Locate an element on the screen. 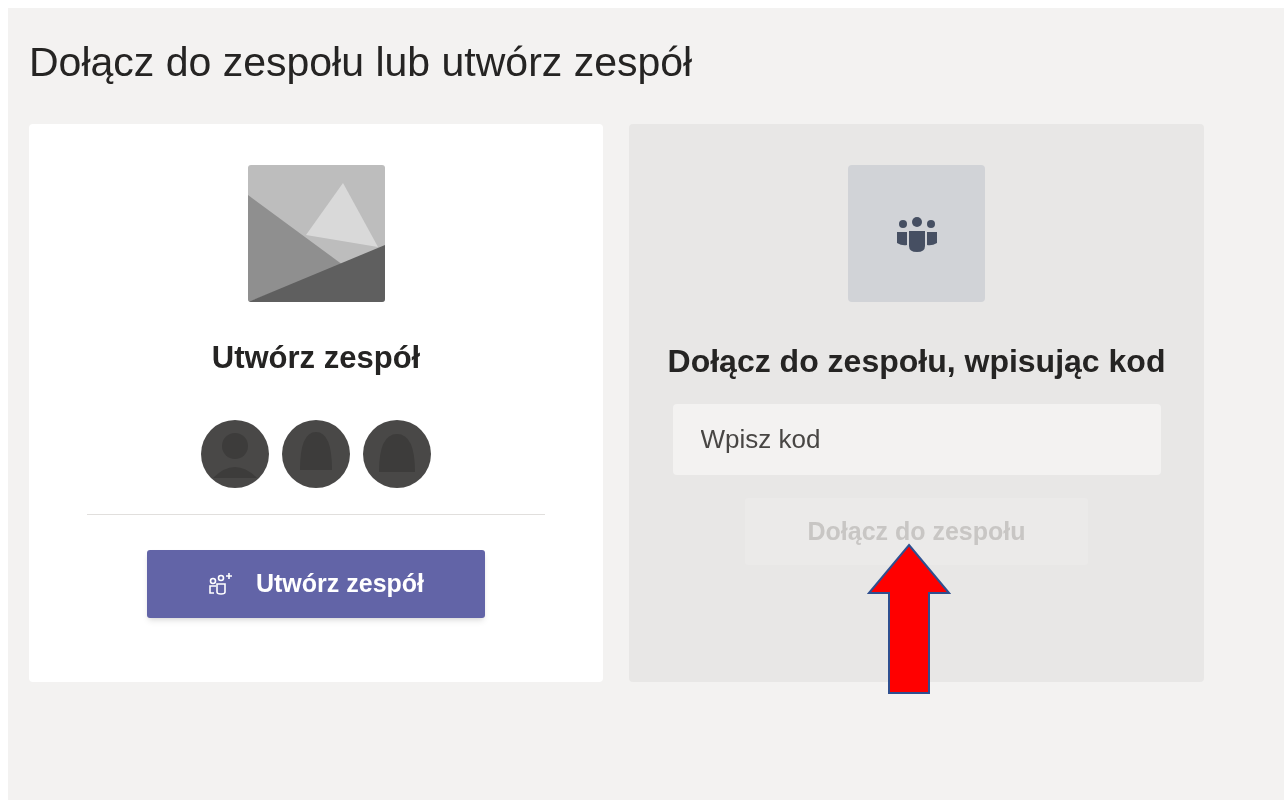 The height and width of the screenshot is (800, 1284). card-heading: Dołącz do zespołu, wpisując kod is located at coordinates (916, 361).